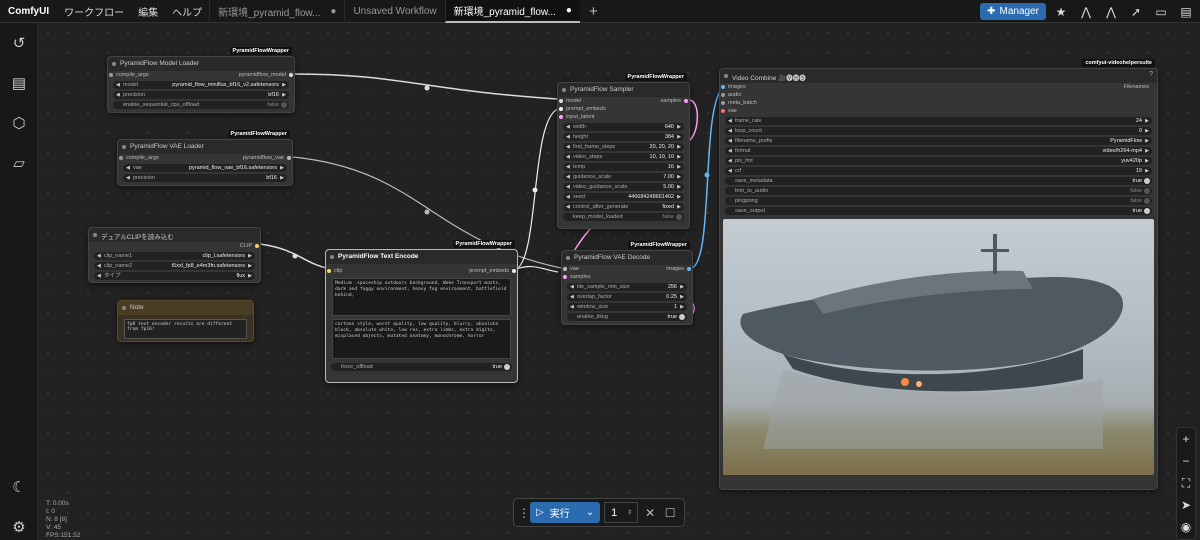  Describe the element at coordinates (938, 171) in the screenshot. I see `widget-crf: ◀ crf 19 ▶` at that location.